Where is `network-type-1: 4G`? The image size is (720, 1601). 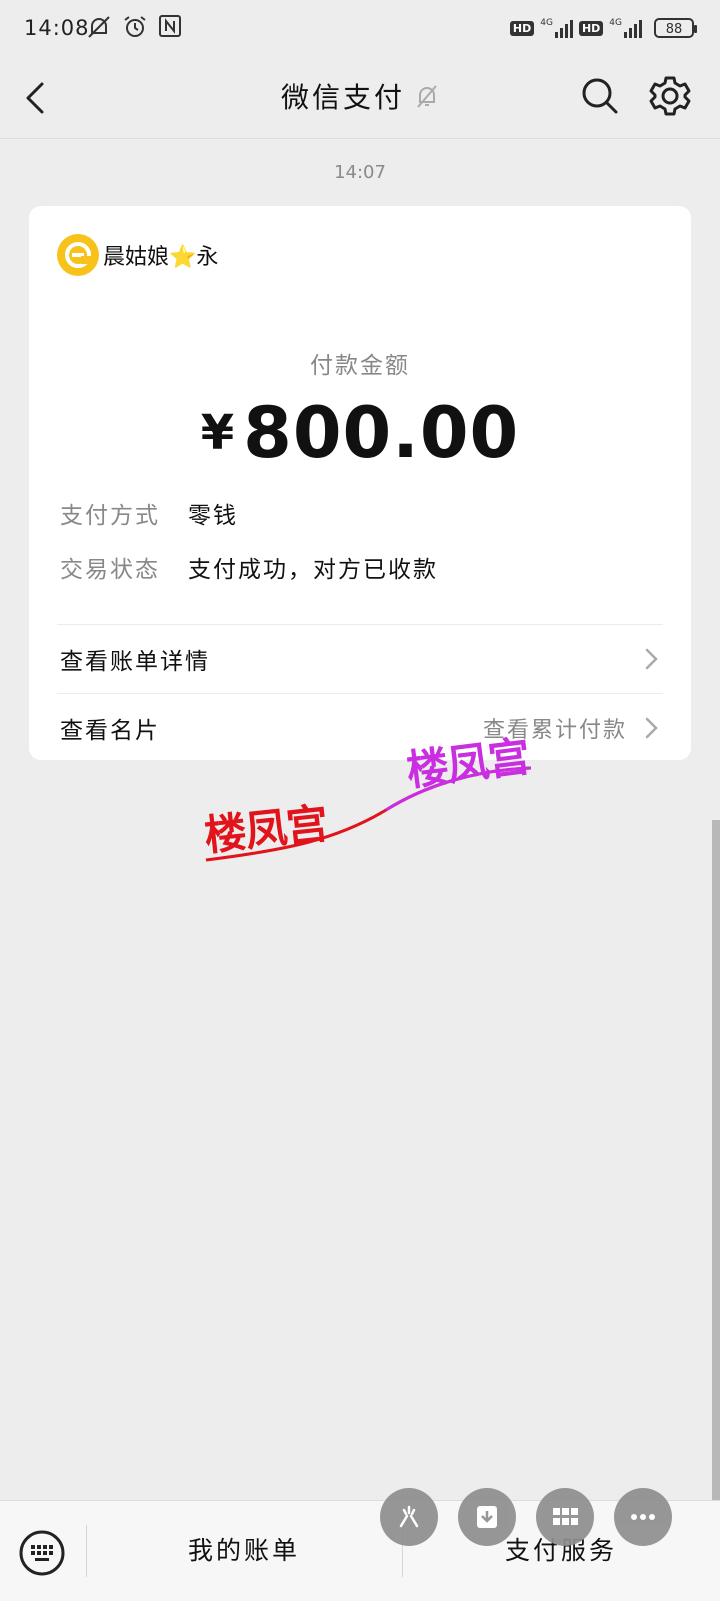
network-type-1: 4G is located at coordinates (546, 23).